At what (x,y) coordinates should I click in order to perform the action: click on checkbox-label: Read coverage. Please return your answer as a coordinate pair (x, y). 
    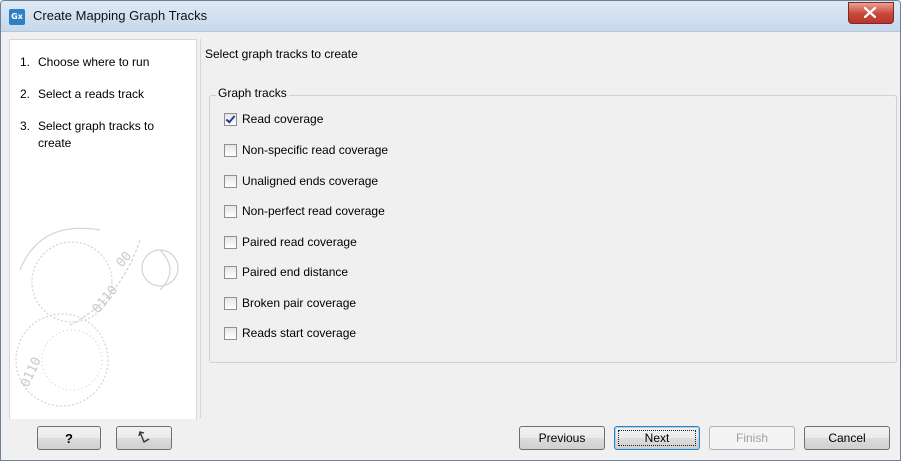
    Looking at the image, I should click on (282, 119).